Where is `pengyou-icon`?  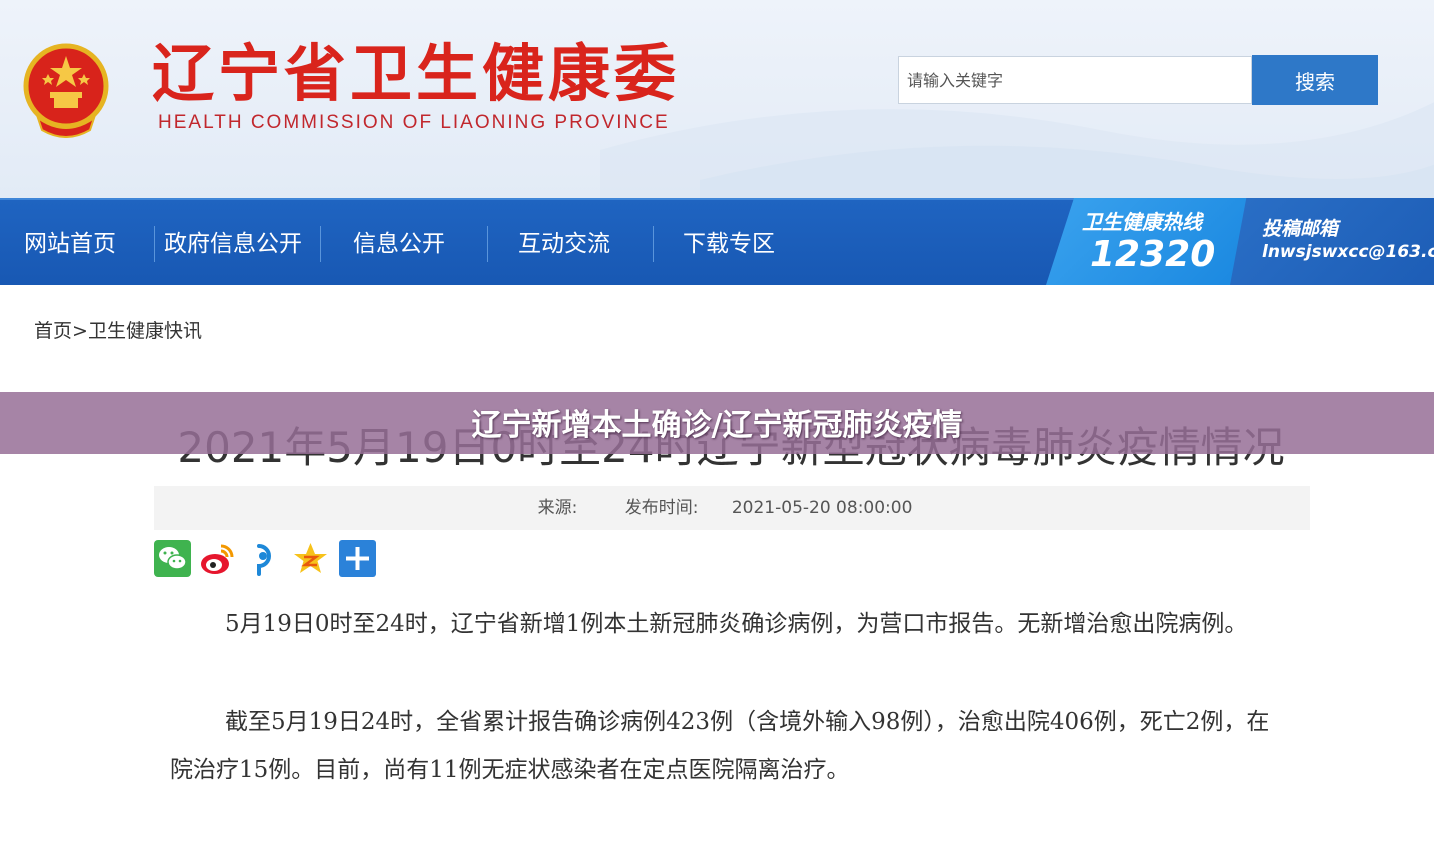 pengyou-icon is located at coordinates (263, 558).